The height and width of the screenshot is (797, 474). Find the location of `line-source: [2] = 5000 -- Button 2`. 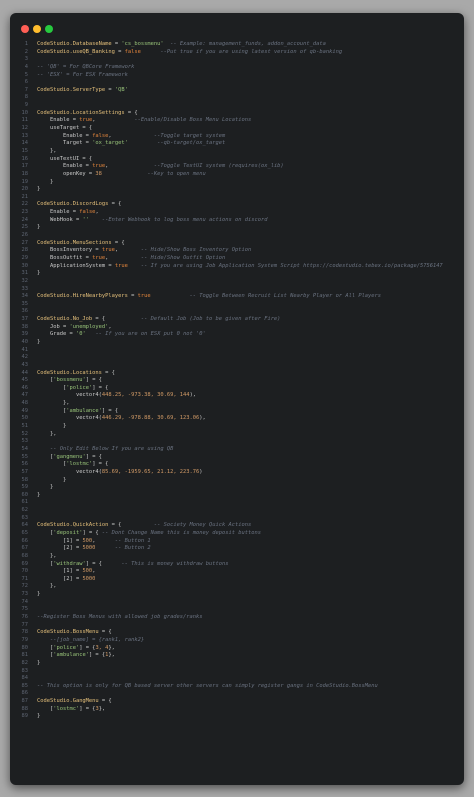

line-source: [2] = 5000 -- Button 2 is located at coordinates (94, 549).